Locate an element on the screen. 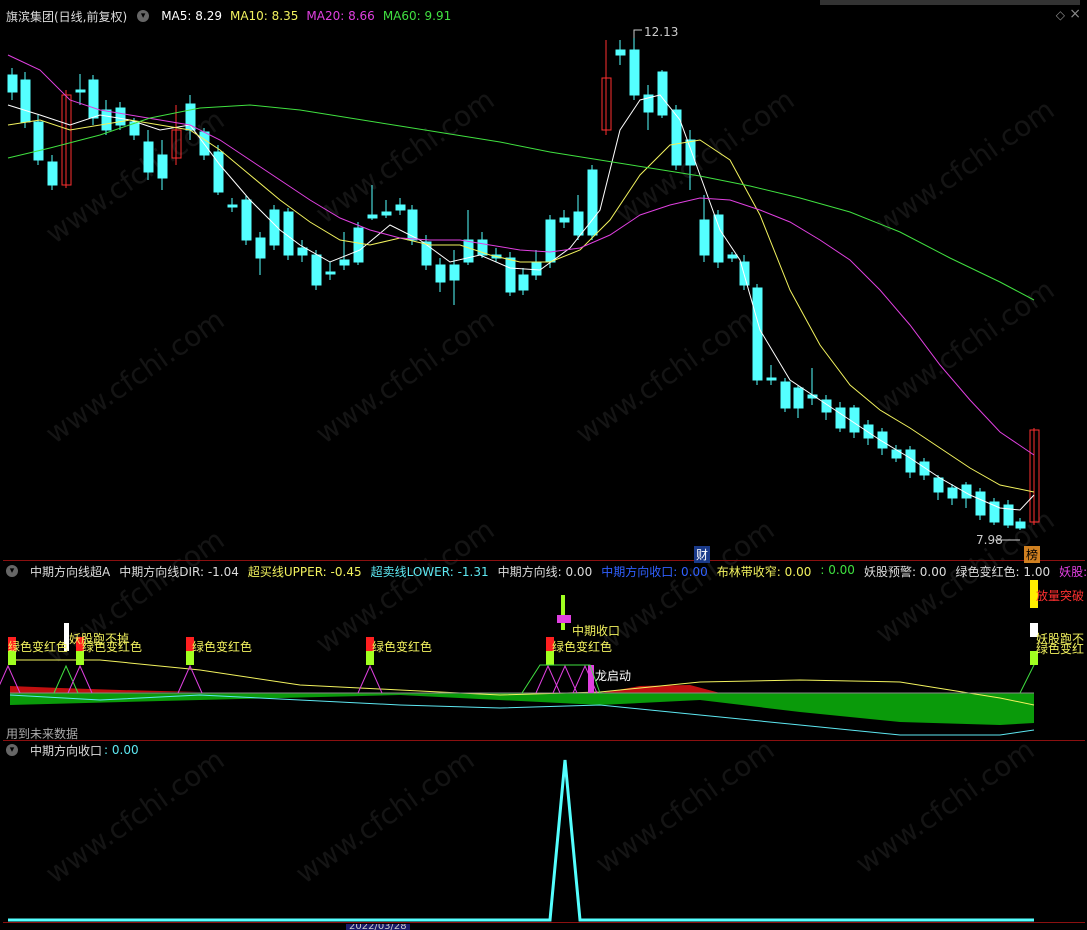 This screenshot has height=930, width=1087. ma-legend: MA5: 8.29 MA10: 8.35 MA20: 8.66 MA60: 9.91 is located at coordinates (306, 16).